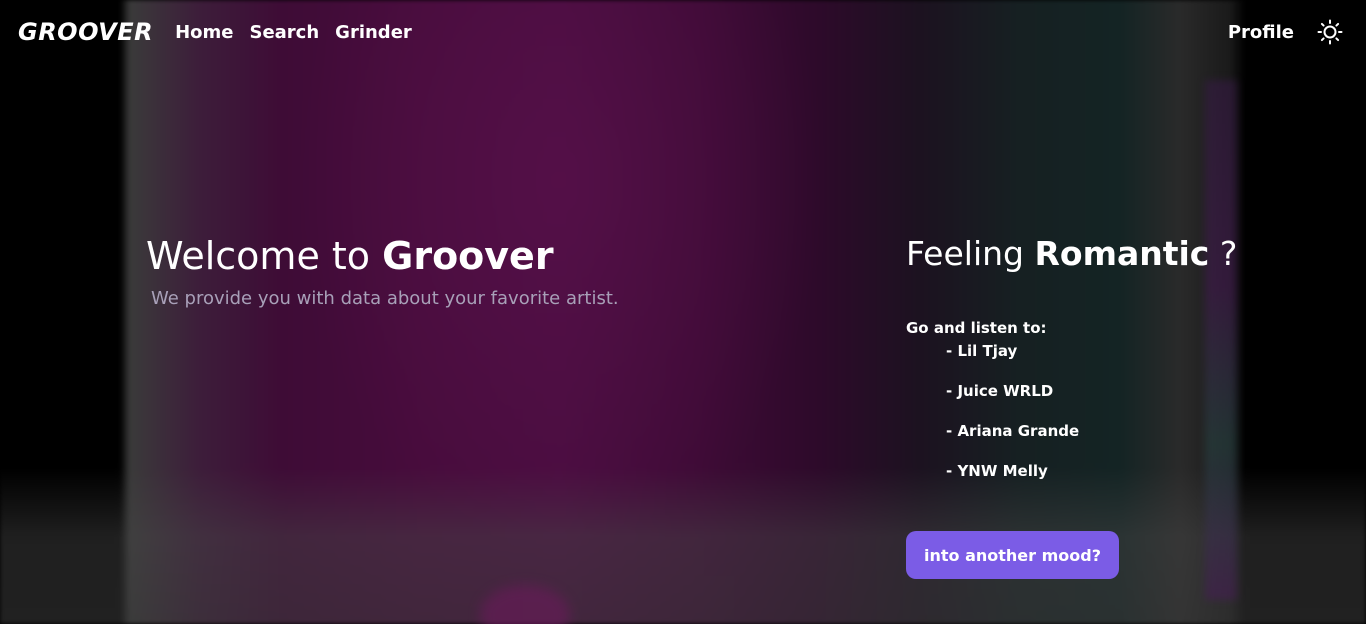  I want to click on top-navbar: GROOVER Home Search Grinder Profile, so click(683, 32).